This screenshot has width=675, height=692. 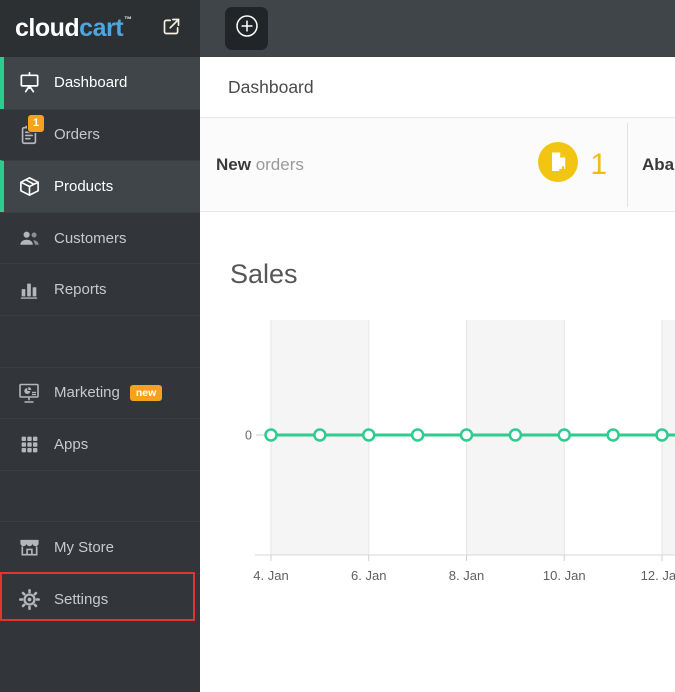 What do you see at coordinates (91, 83) in the screenshot?
I see `sidebar-item-label: Dashboard` at bounding box center [91, 83].